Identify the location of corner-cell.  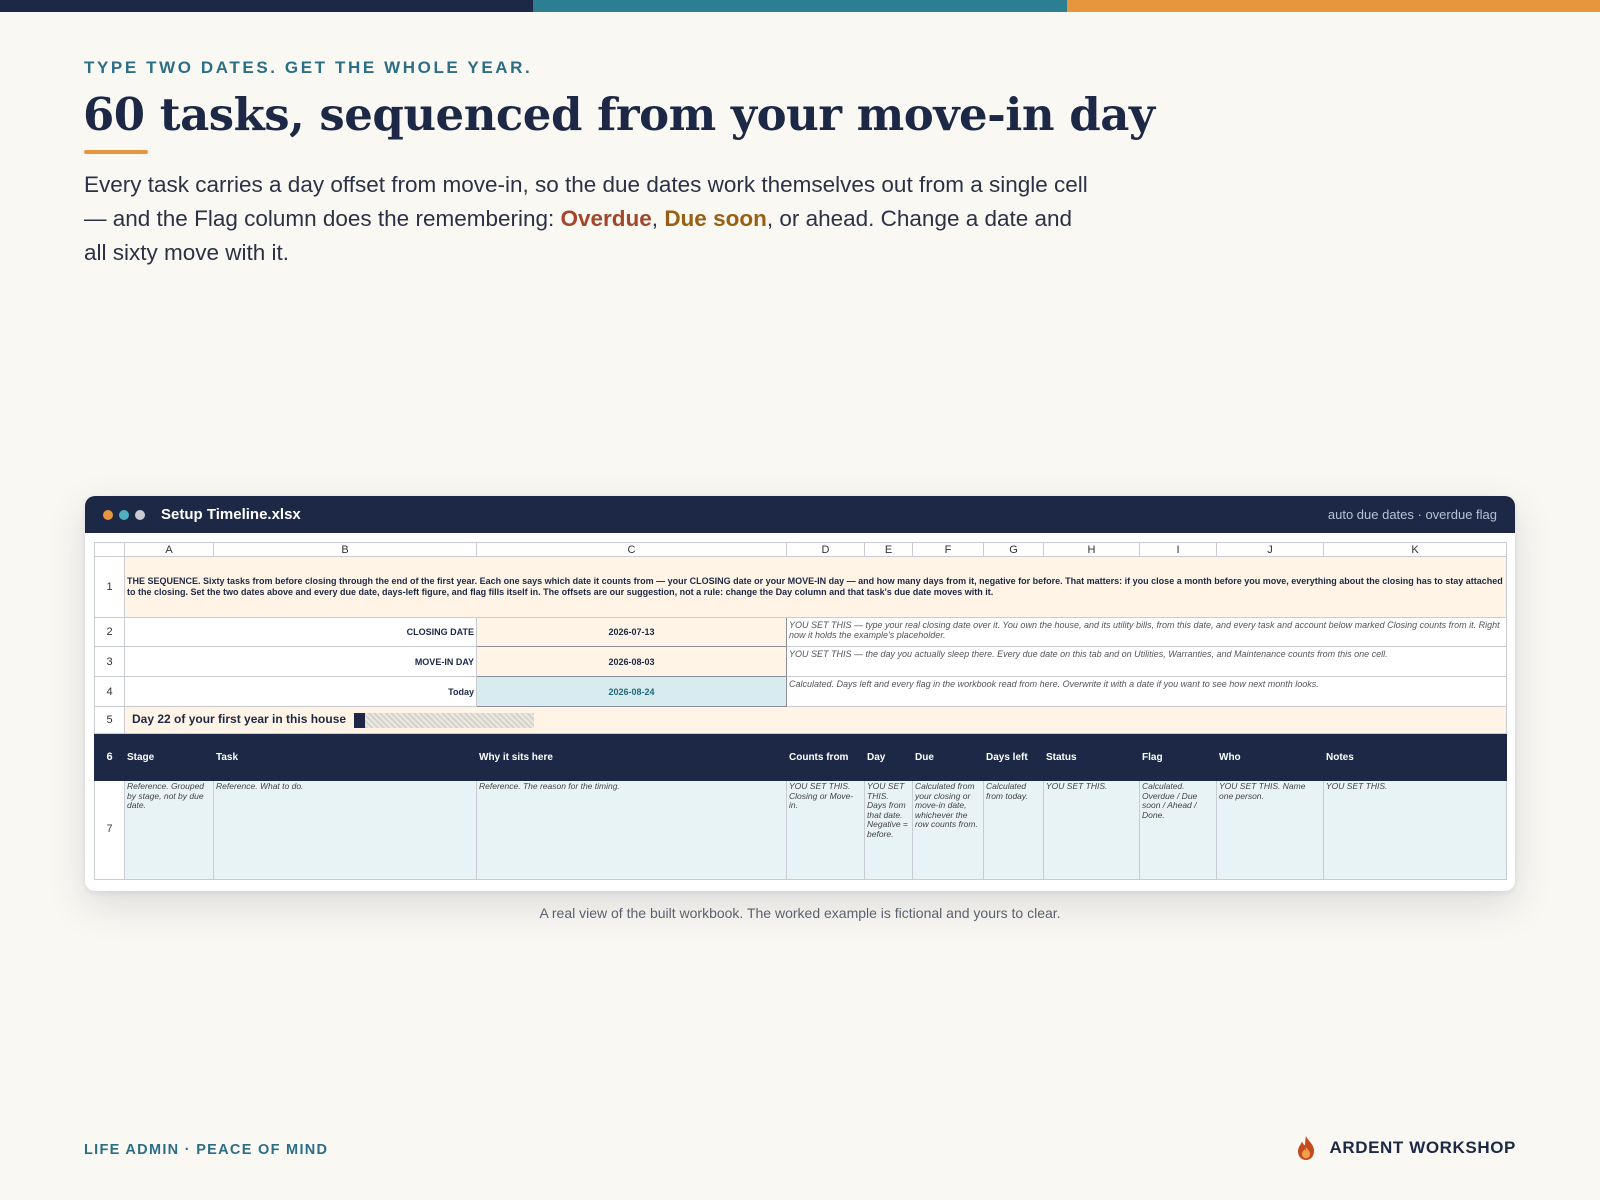
(109, 549).